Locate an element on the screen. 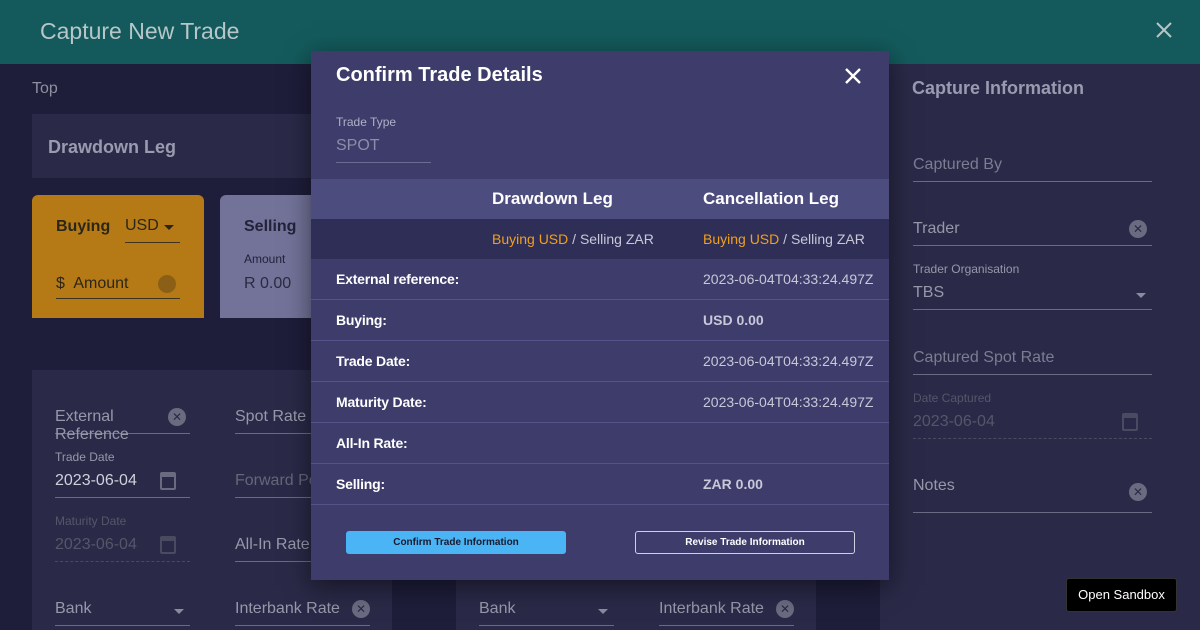 The image size is (1200, 630). sell-amount-label: Amount is located at coordinates (265, 259).